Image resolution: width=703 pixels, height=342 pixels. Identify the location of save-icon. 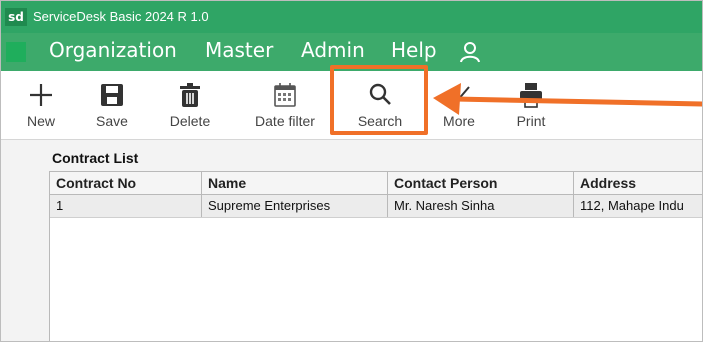
(112, 95).